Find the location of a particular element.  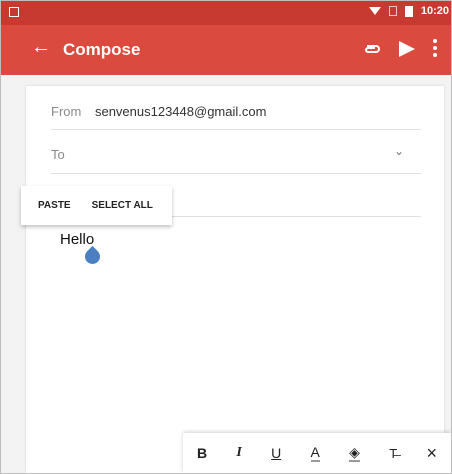

fill-color-icon: ◈ is located at coordinates (354, 453).